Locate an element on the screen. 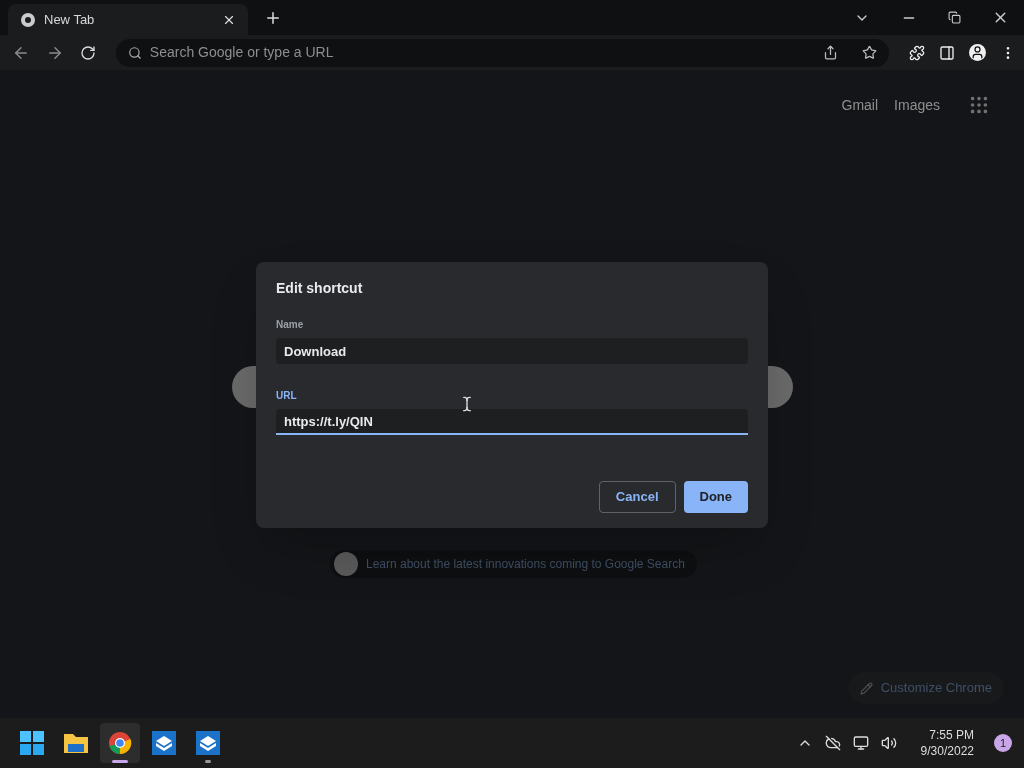 This screenshot has width=1024, height=768. cancel-button: Cancel is located at coordinates (637, 497).